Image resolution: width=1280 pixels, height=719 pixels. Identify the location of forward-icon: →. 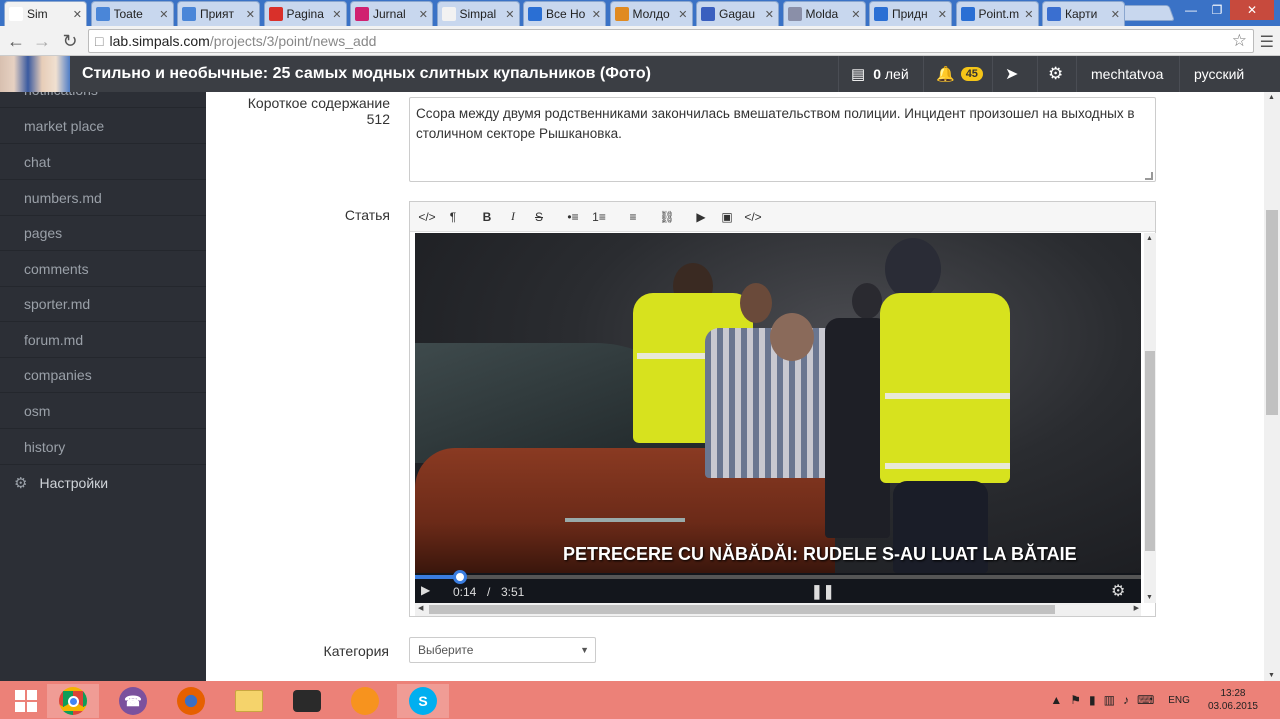
(42, 41).